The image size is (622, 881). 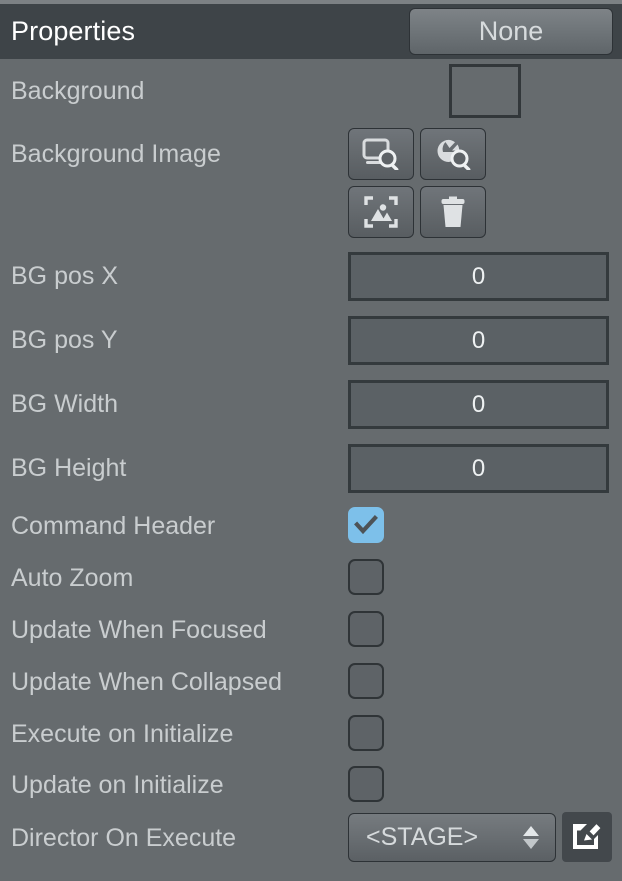 I want to click on row-update-when-focused: Update When Focused, so click(x=311, y=630).